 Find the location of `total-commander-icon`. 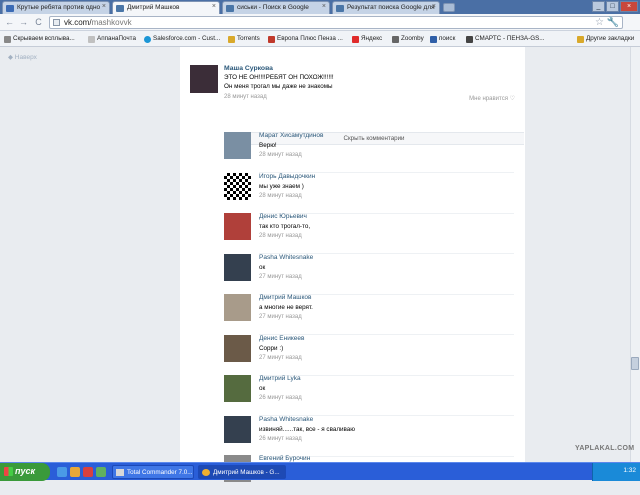

total-commander-icon is located at coordinates (120, 472).